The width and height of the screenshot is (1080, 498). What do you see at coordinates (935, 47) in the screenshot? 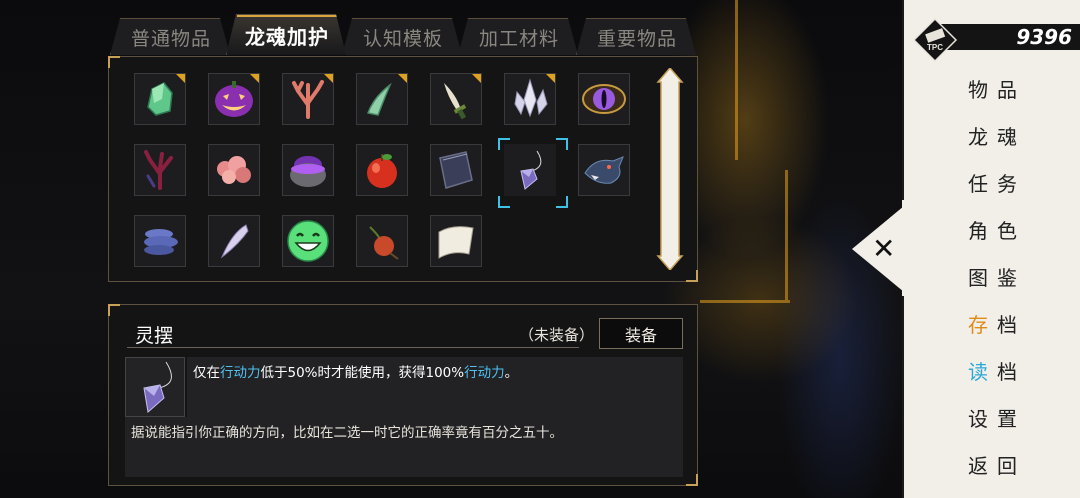
I see `tpc-label: TPC` at bounding box center [935, 47].